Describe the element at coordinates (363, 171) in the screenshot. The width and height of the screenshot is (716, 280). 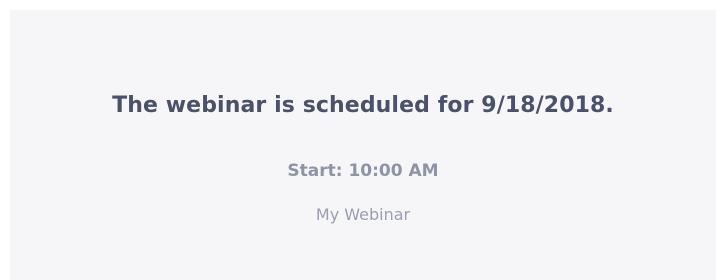
I see `start-time: Start: 10:00 AM` at that location.